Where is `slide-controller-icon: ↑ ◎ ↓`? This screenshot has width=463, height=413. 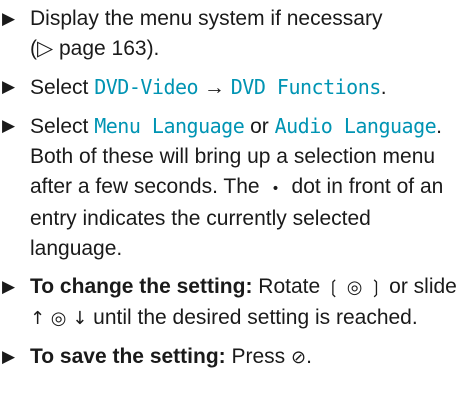
slide-controller-icon: ↑ ◎ ↓ is located at coordinates (59, 318).